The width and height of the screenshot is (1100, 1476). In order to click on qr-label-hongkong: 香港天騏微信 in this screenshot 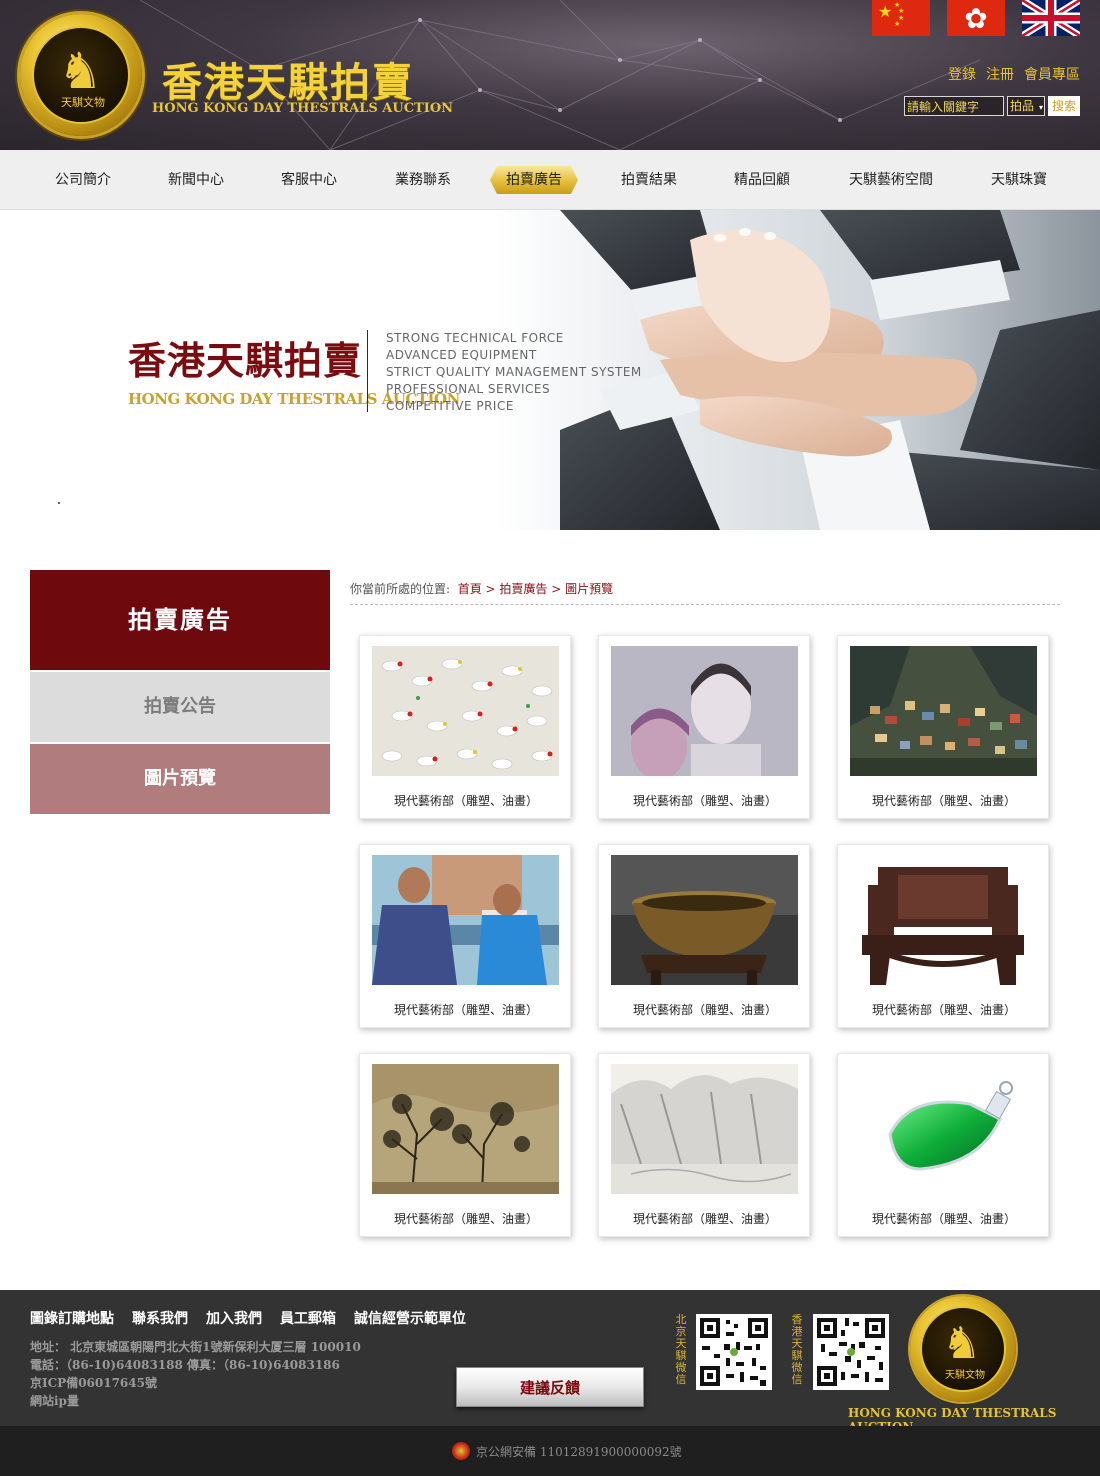, I will do `click(797, 1349)`.